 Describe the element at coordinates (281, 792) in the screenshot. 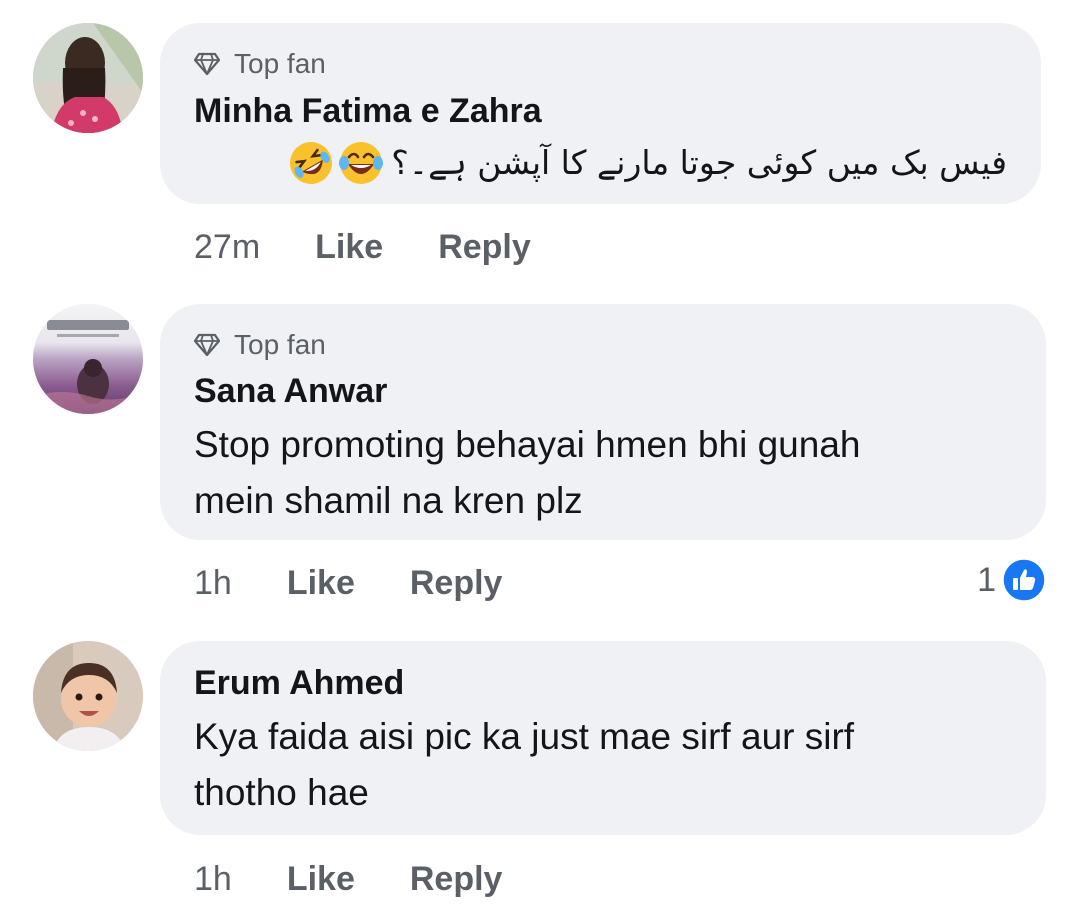

I see `comment-text-line: thotho hae` at that location.